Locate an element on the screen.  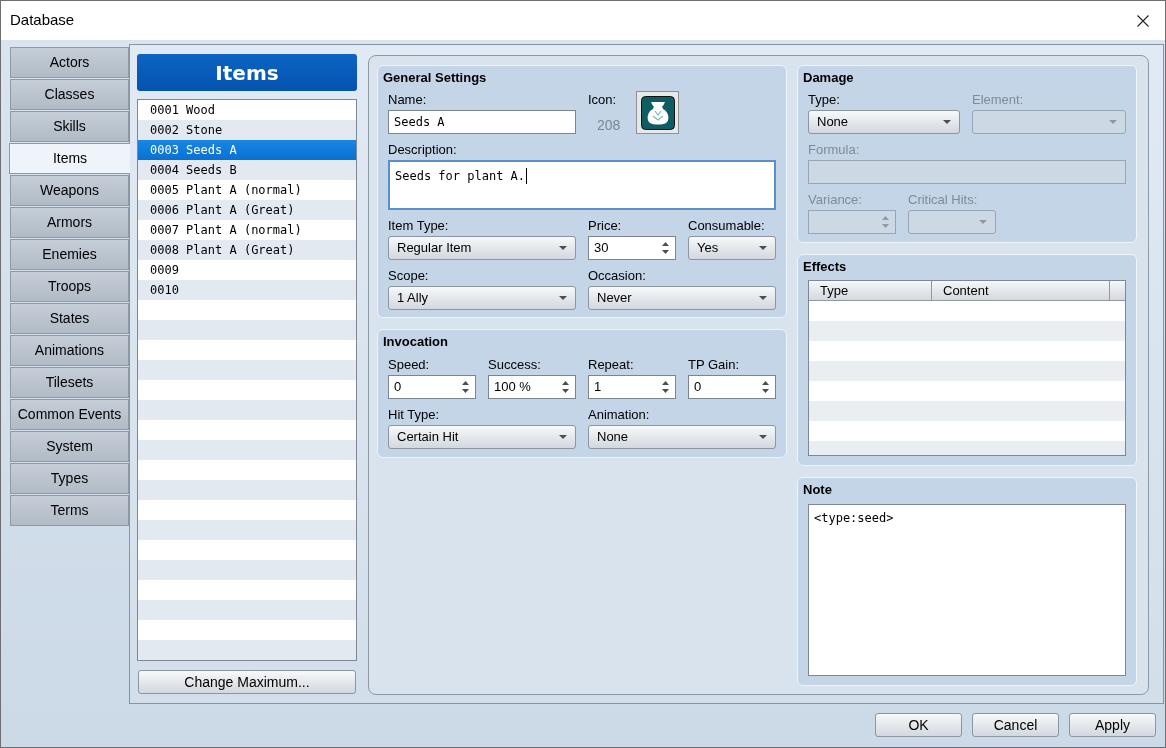
field-label: TP Gain: is located at coordinates (714, 365).